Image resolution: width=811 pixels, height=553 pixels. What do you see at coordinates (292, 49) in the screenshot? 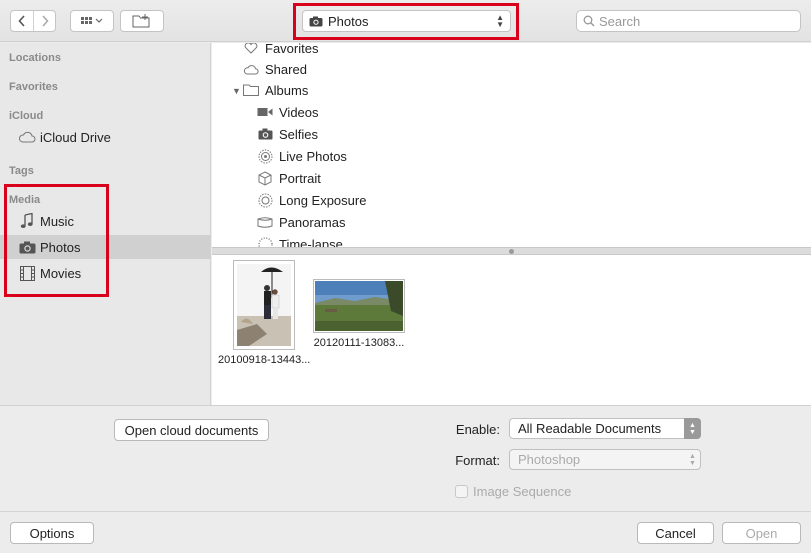
I see `list-item-label: Favorites` at bounding box center [292, 49].